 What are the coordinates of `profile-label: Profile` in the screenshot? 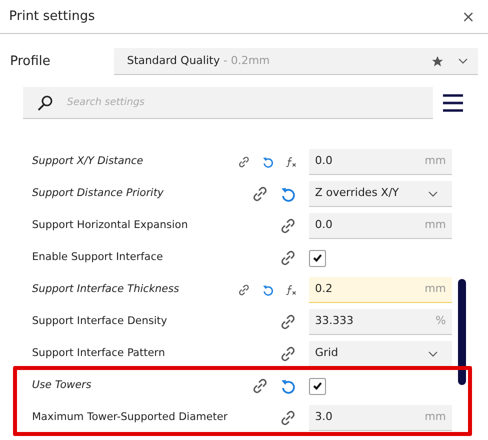 It's located at (31, 61).